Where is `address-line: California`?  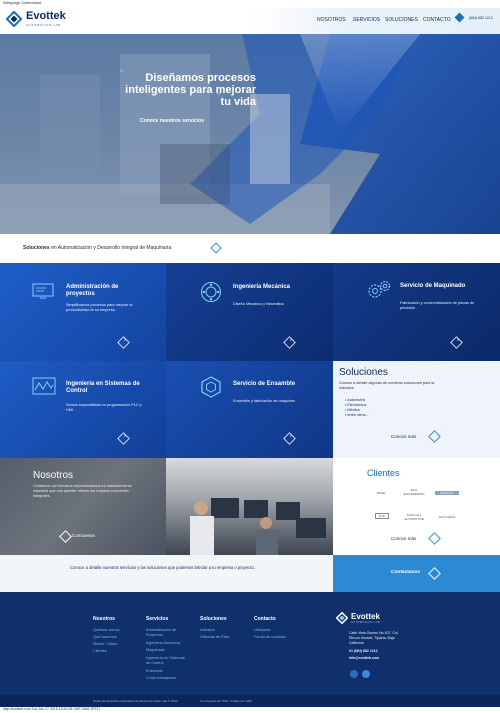
address-line: California is located at coordinates (356, 643).